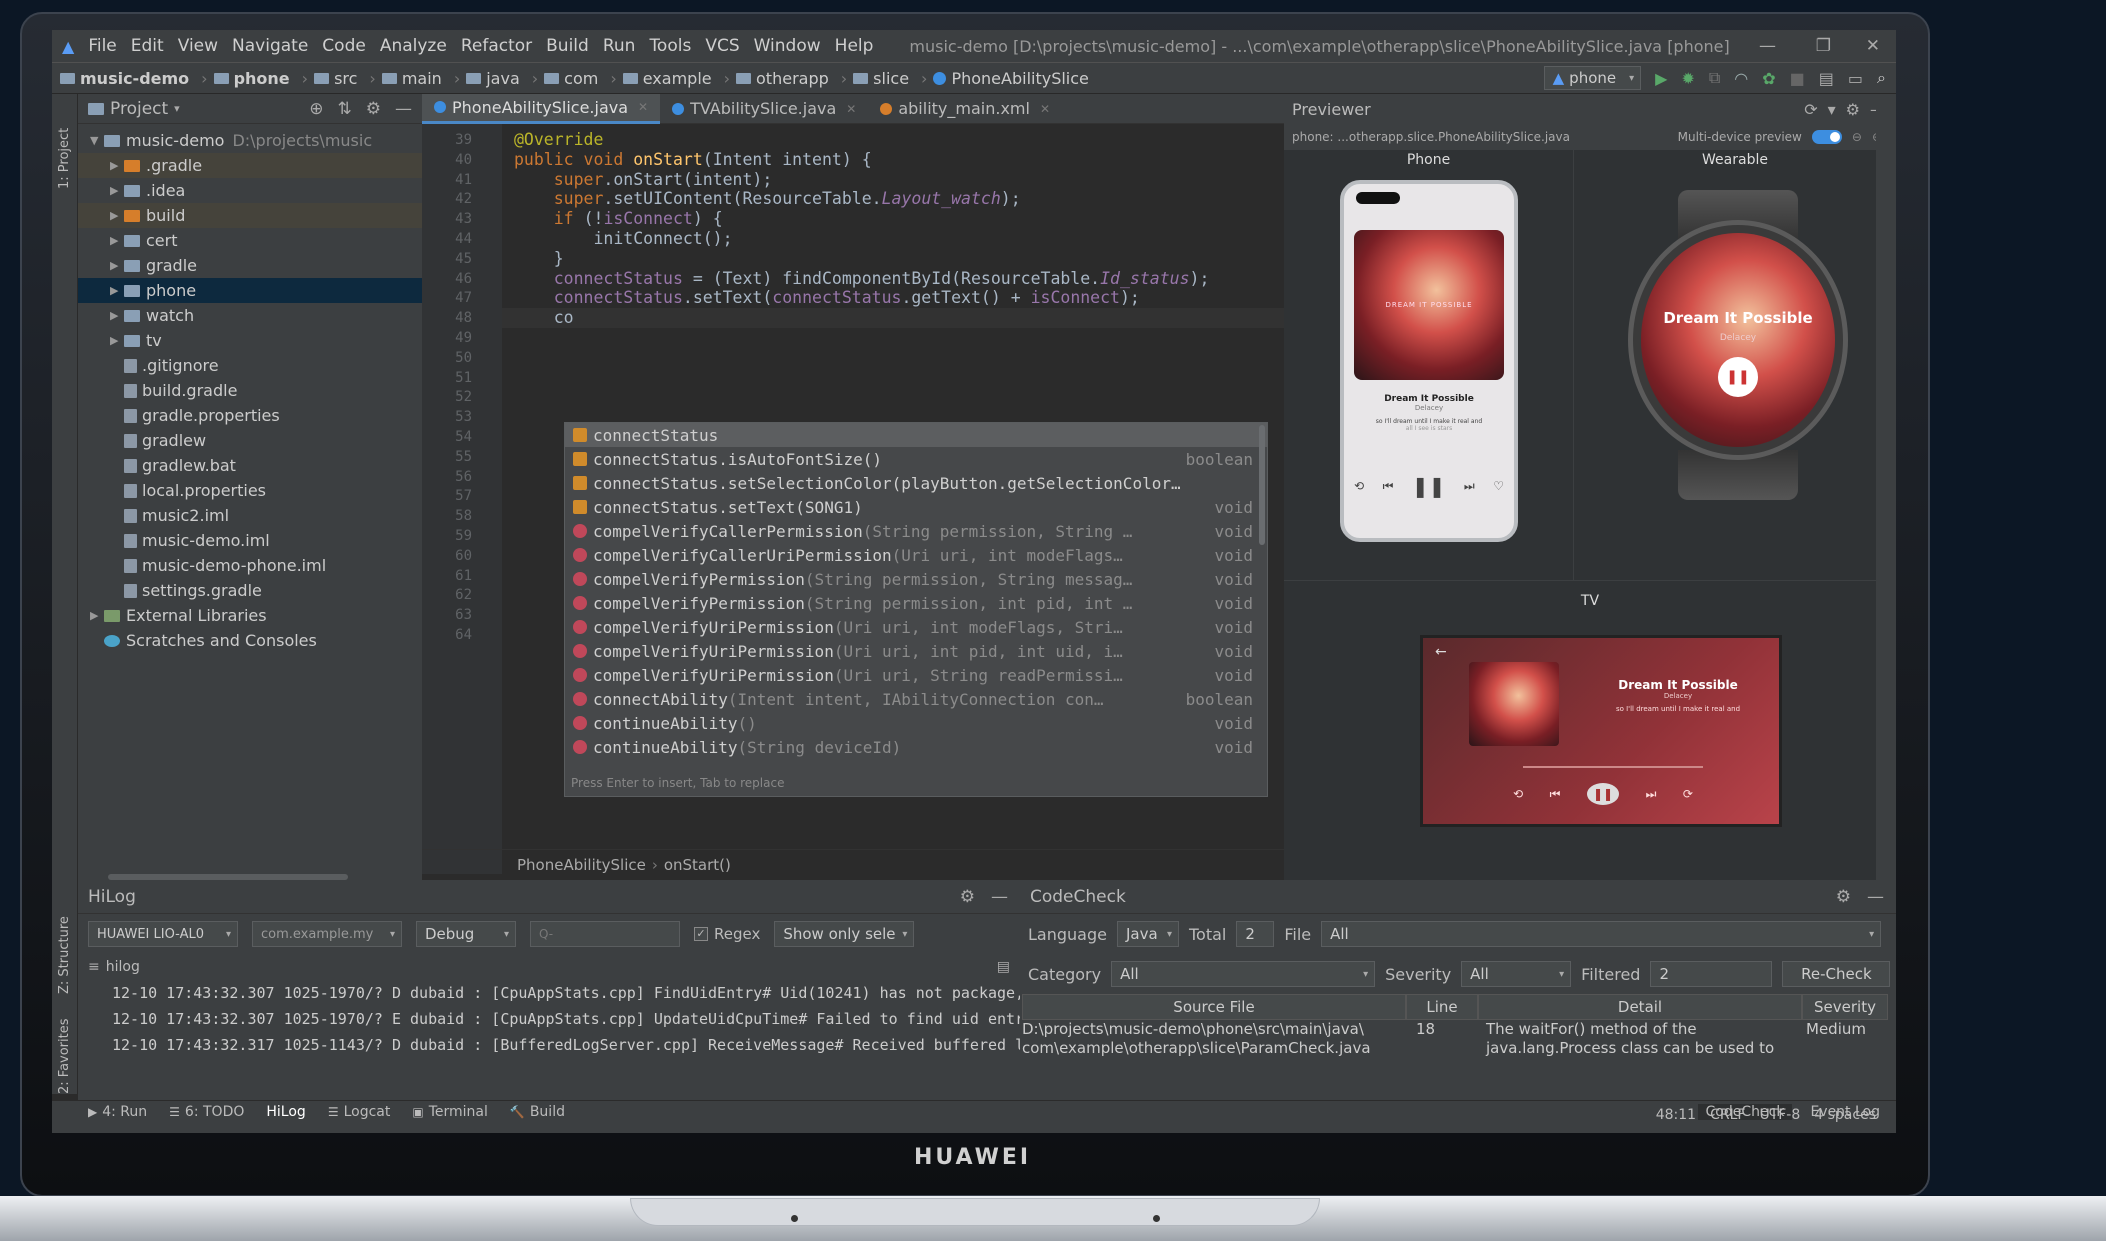 This screenshot has height=1241, width=2106. Describe the element at coordinates (539, 258) in the screenshot. I see `code-line: }` at that location.